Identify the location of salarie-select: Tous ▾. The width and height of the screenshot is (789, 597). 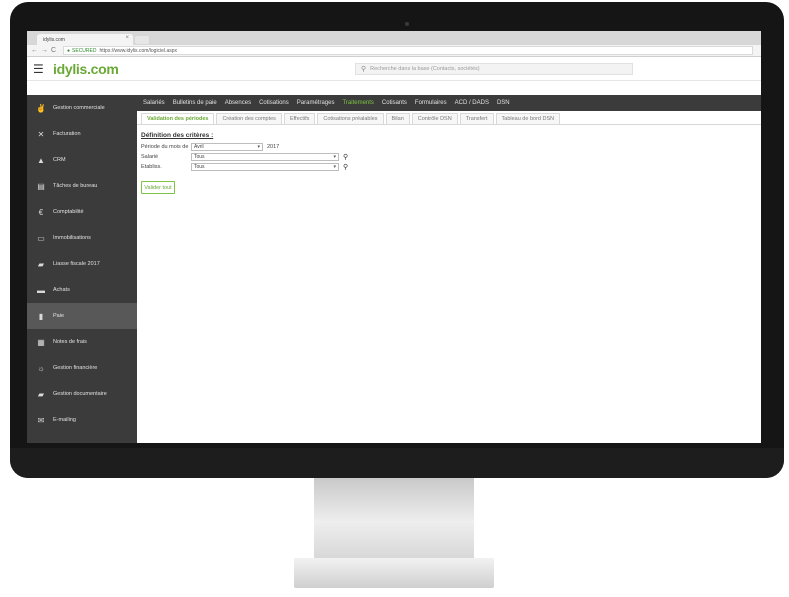
(265, 156).